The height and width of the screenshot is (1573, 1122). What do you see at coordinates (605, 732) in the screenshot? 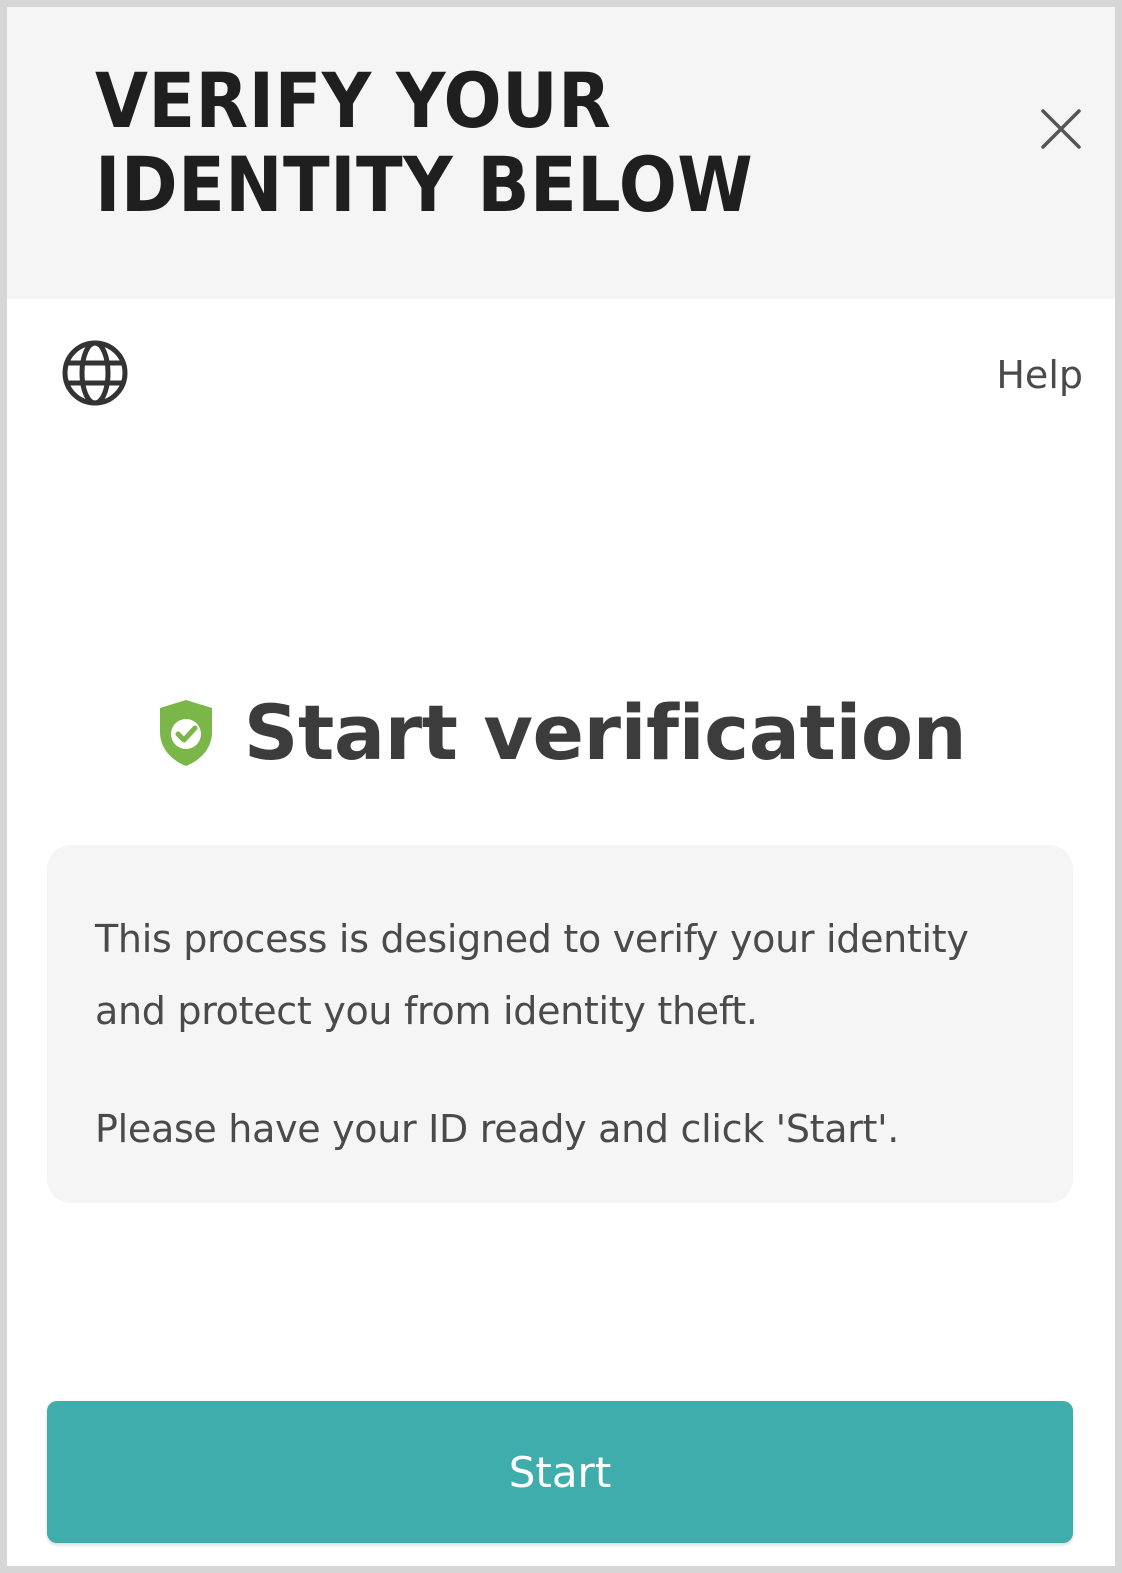
I see `page-heading: Start verification` at bounding box center [605, 732].